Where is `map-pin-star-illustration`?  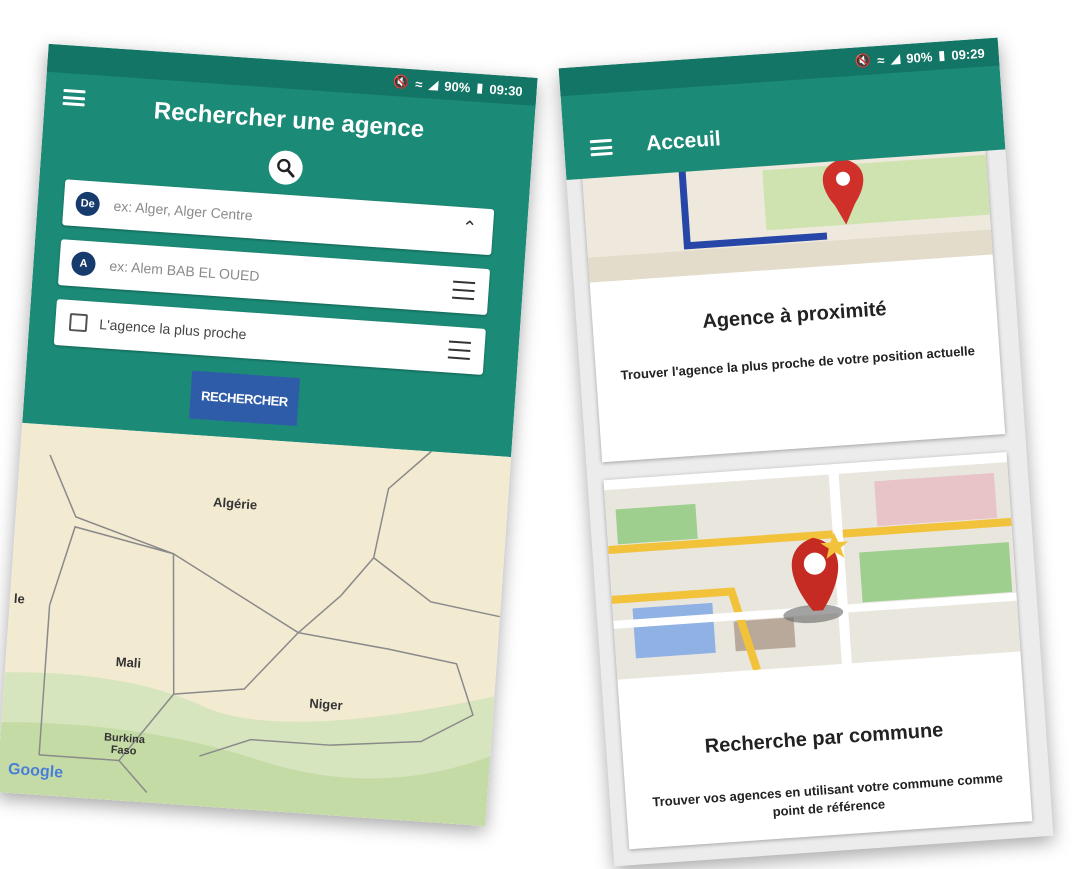 map-pin-star-illustration is located at coordinates (812, 570).